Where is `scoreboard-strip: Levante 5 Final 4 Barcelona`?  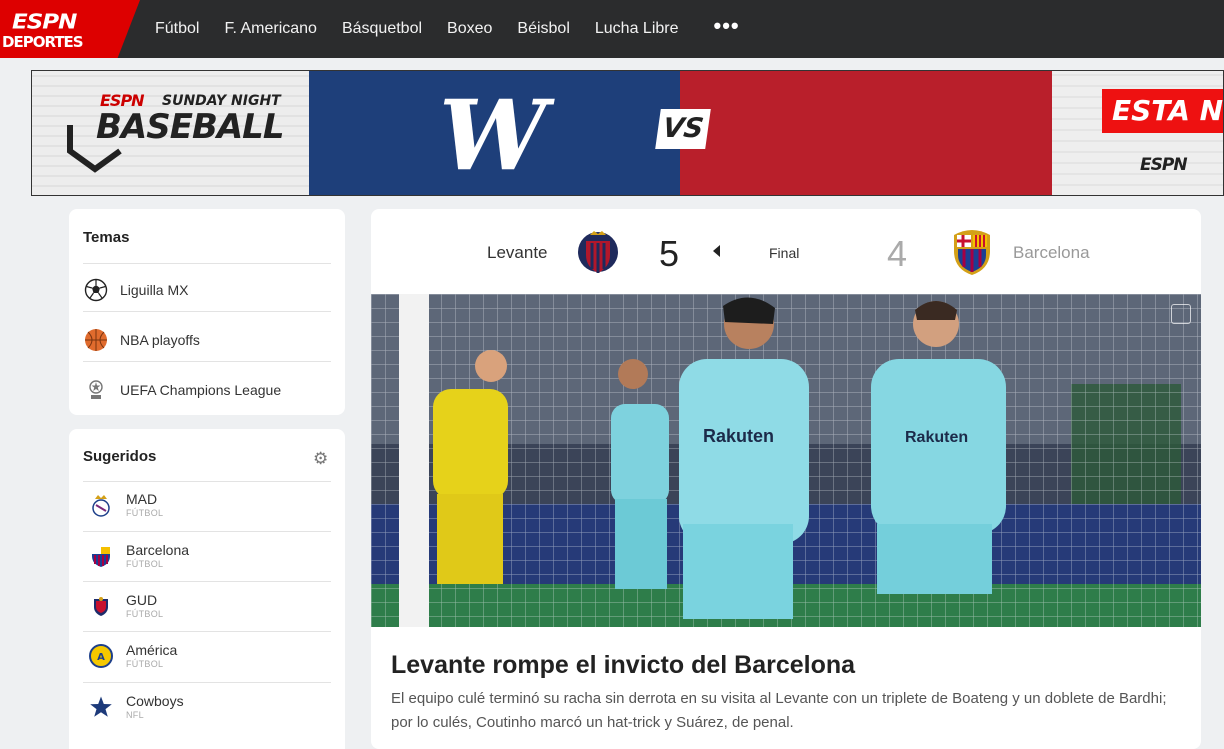 scoreboard-strip: Levante 5 Final 4 Barcelona is located at coordinates (786, 251).